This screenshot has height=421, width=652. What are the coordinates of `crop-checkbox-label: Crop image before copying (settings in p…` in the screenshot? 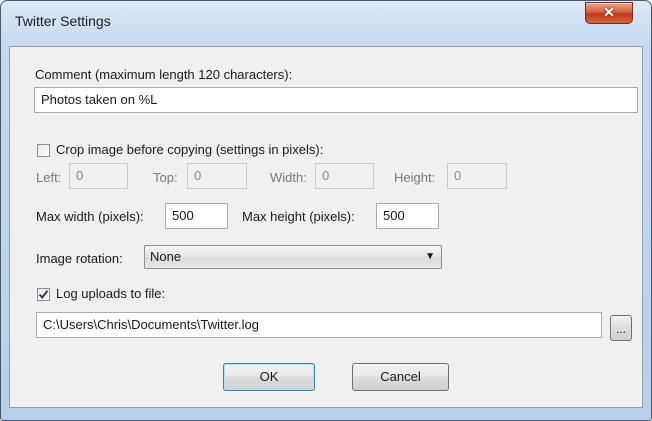 It's located at (190, 149).